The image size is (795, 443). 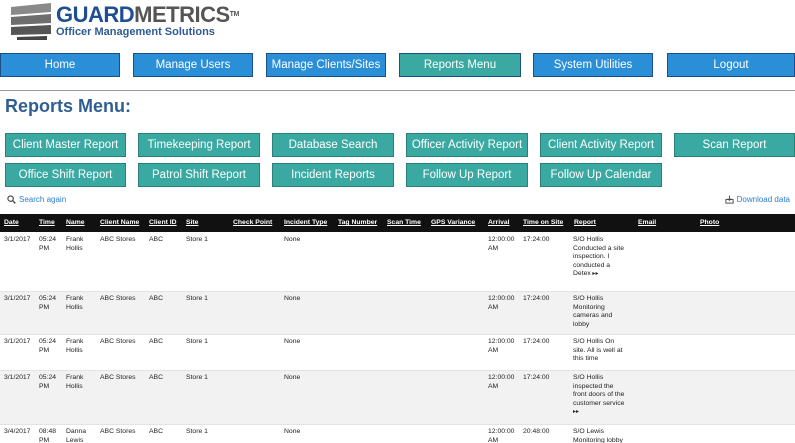 I want to click on col-site: Site, so click(x=192, y=222).